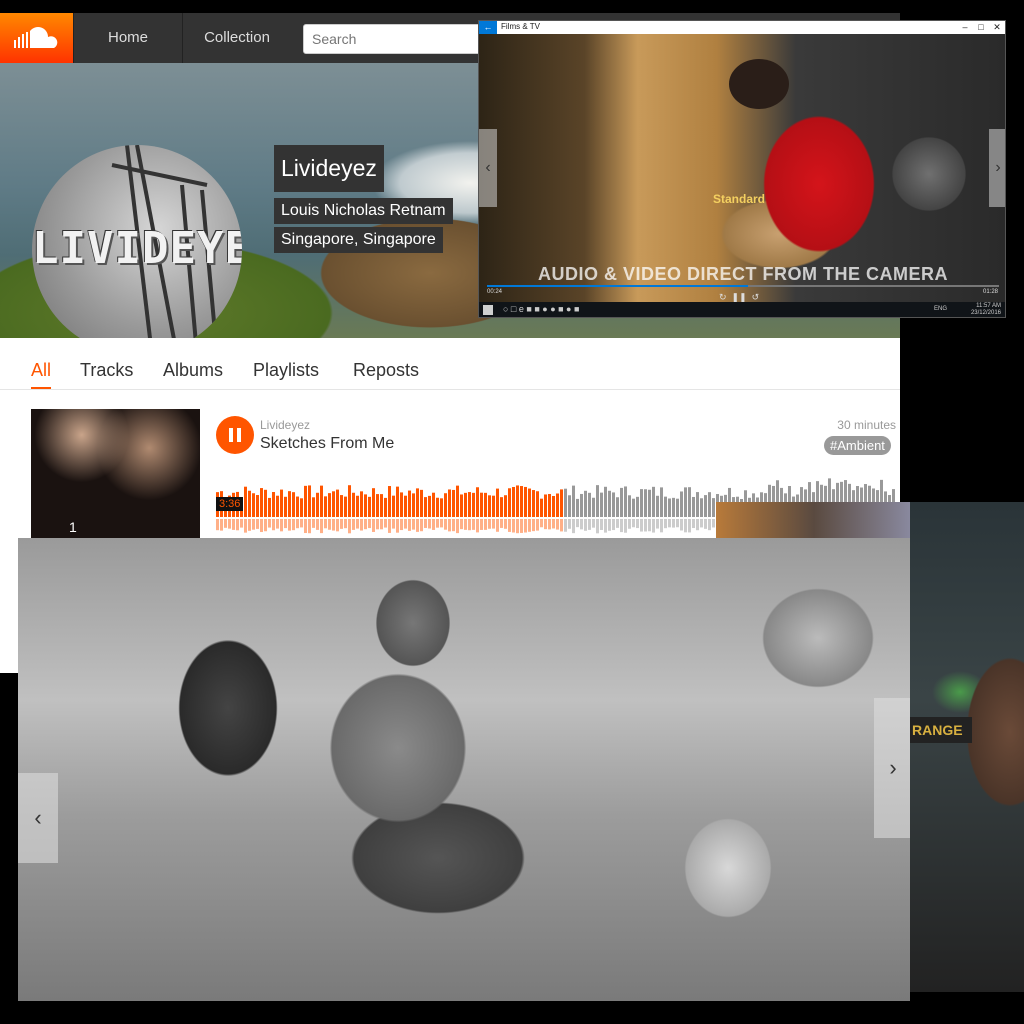 The height and width of the screenshot is (1024, 1024). Describe the element at coordinates (759, 84) in the screenshot. I see `head-shape` at that location.